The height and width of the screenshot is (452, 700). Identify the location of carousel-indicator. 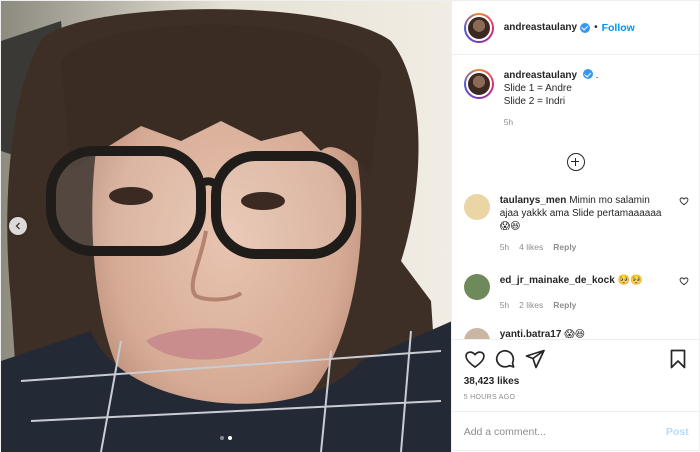
(226, 438).